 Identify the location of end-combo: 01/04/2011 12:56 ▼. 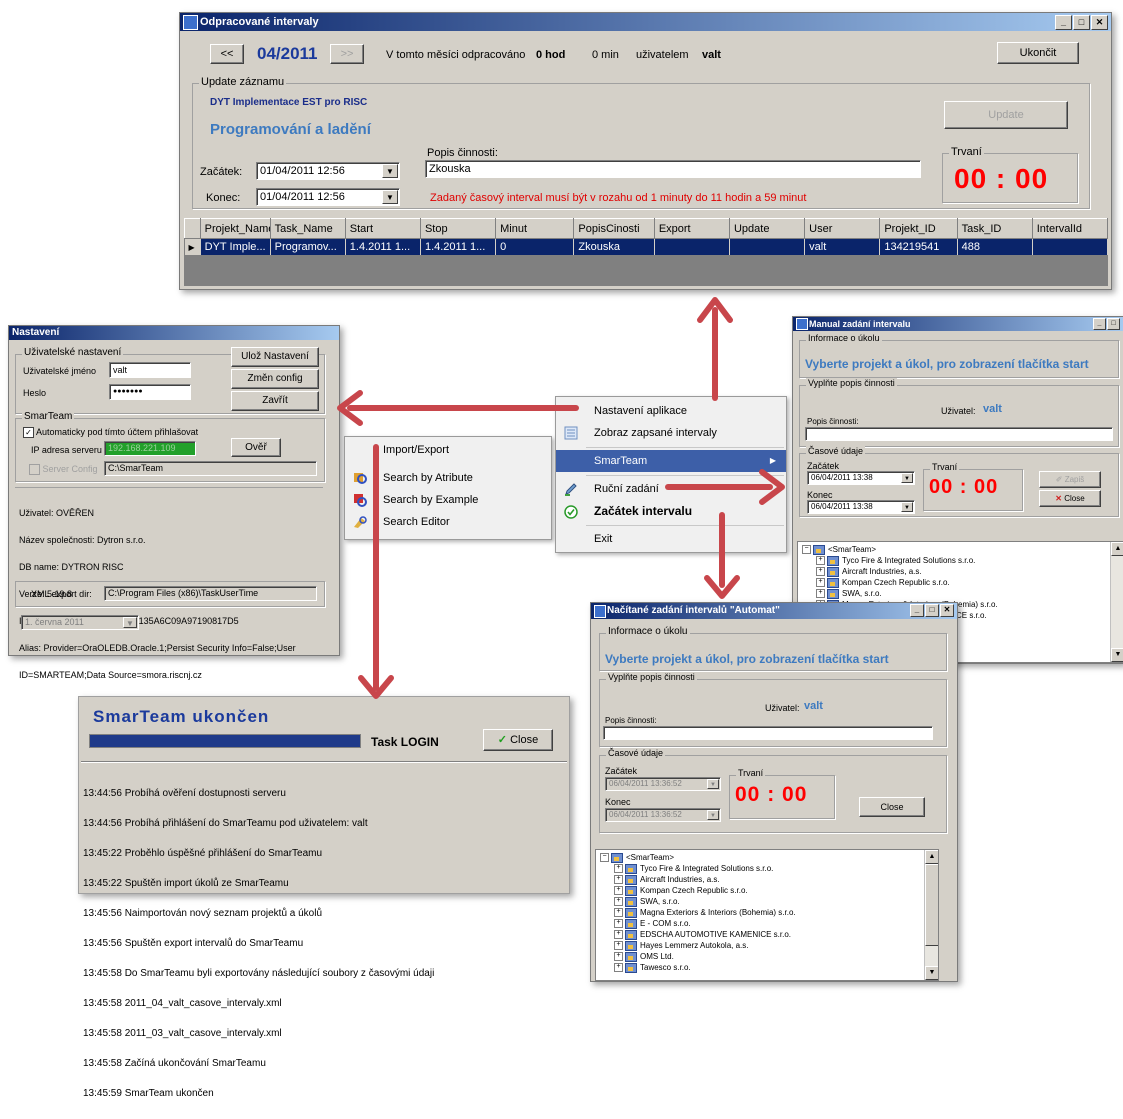
(328, 197).